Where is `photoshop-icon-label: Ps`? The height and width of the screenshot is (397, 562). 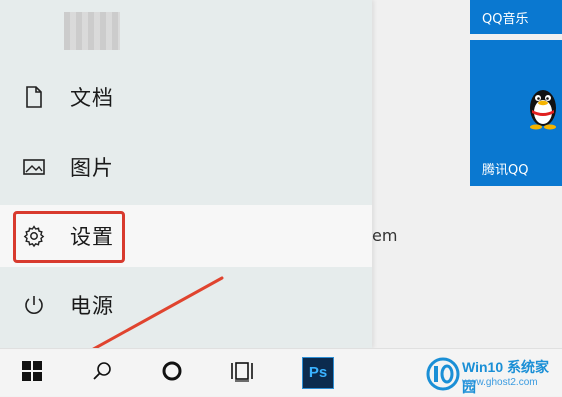 photoshop-icon-label: Ps is located at coordinates (318, 372).